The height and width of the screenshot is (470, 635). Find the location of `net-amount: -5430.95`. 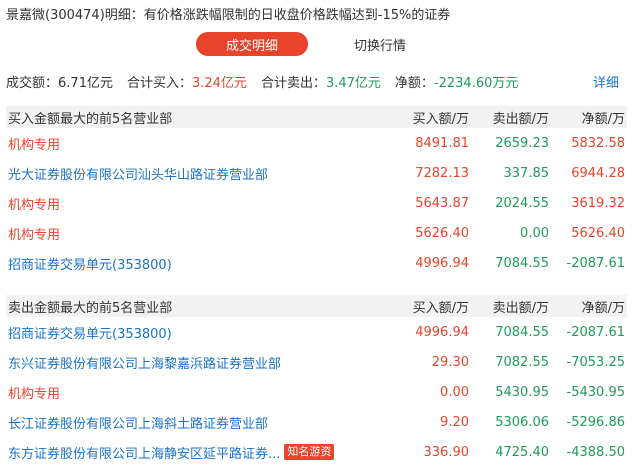

net-amount: -5430.95 is located at coordinates (595, 392).